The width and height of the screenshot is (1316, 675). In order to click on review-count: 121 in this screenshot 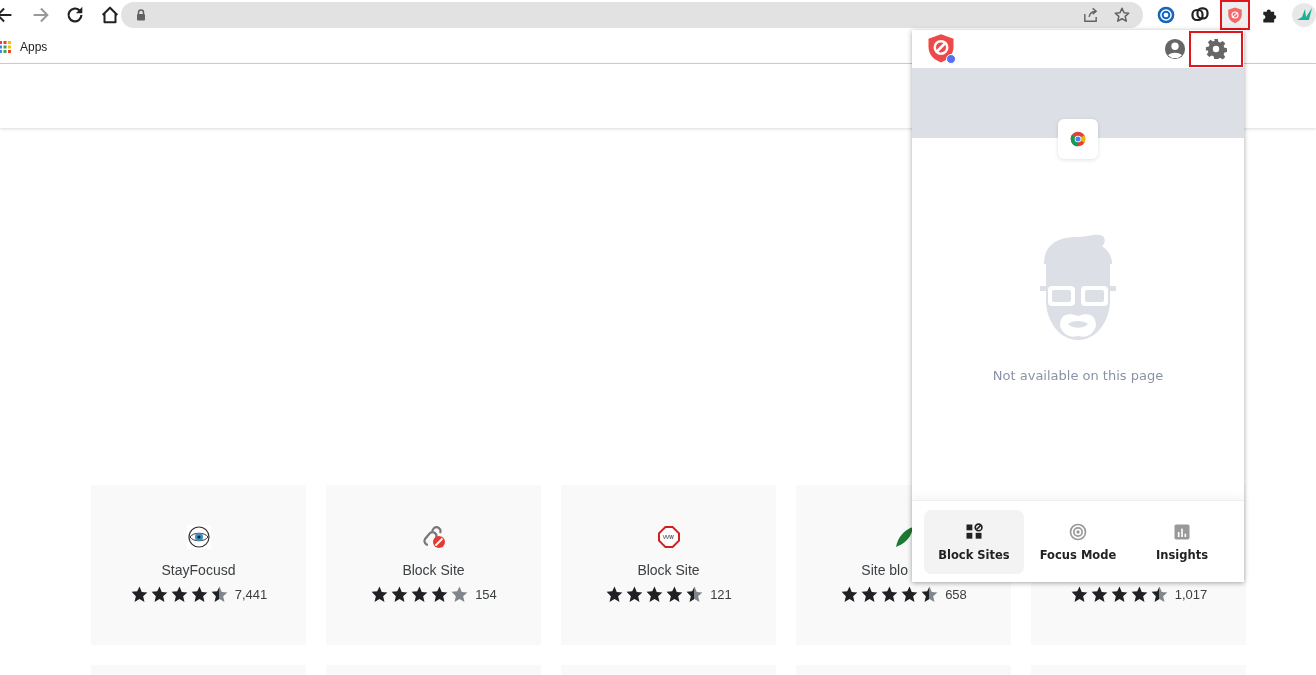, I will do `click(721, 594)`.